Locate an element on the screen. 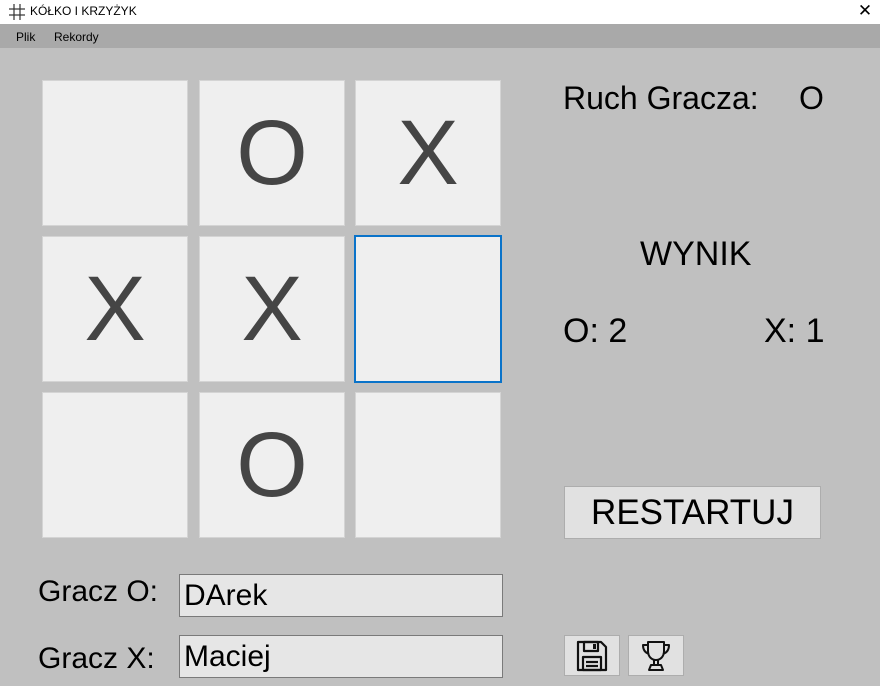 This screenshot has height=686, width=880. player-o-label: Gracz O: is located at coordinates (98, 591).